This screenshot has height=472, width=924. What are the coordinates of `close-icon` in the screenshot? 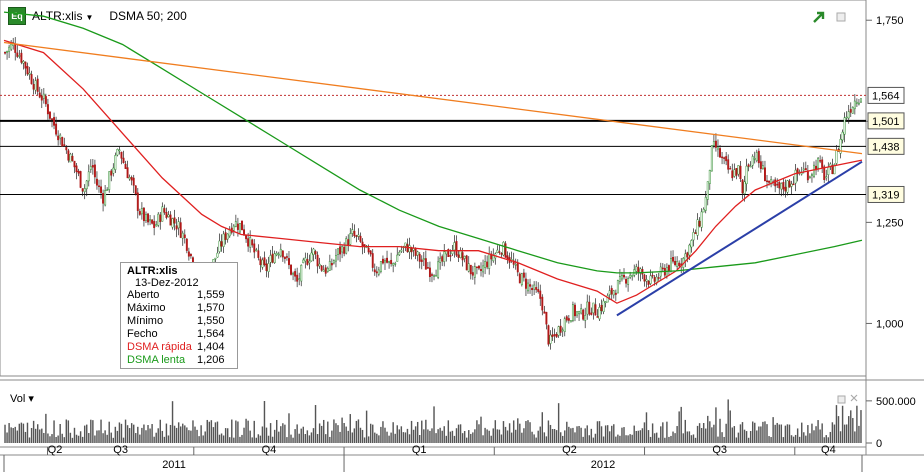 It's located at (854, 398).